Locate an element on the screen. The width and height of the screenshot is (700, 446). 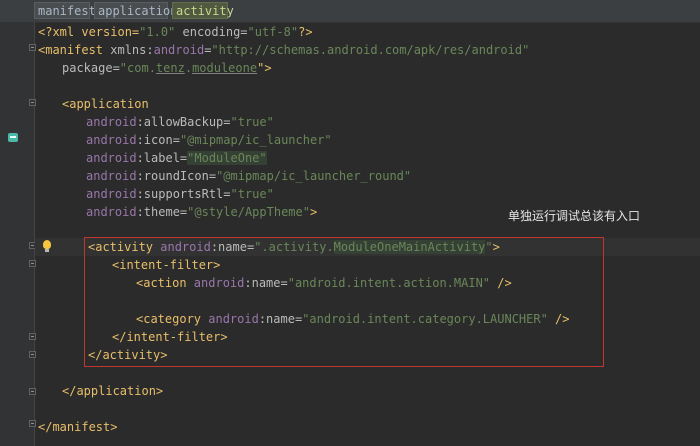
code-line-3: package="com.tenz.moduleone"> is located at coordinates (167, 68).